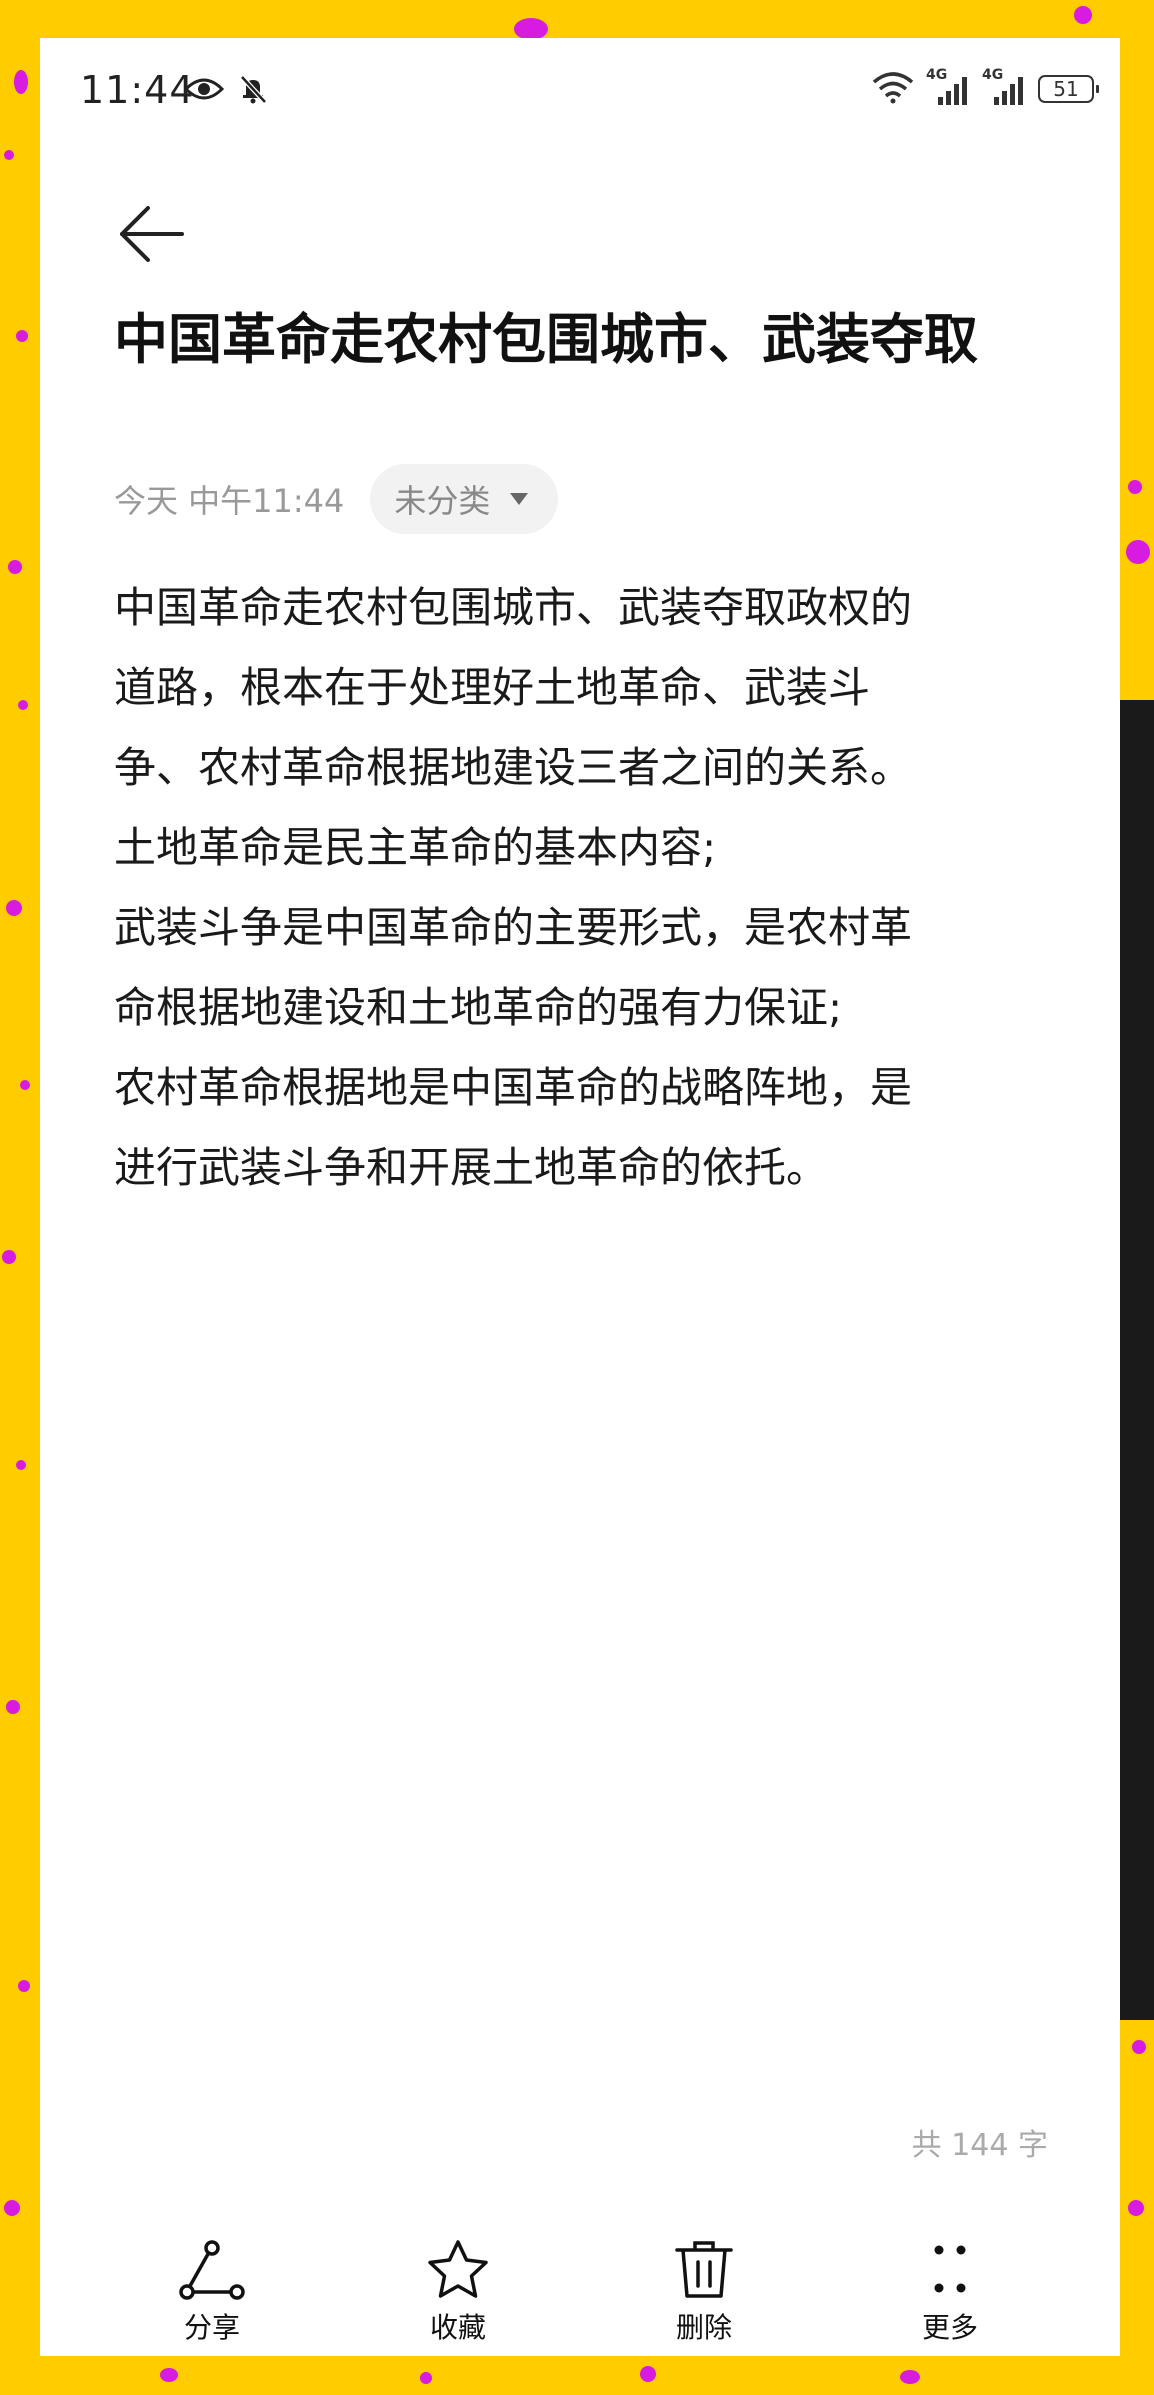  Describe the element at coordinates (580, 88) in the screenshot. I see `status-bar: 11:44 4G 4G 51` at that location.